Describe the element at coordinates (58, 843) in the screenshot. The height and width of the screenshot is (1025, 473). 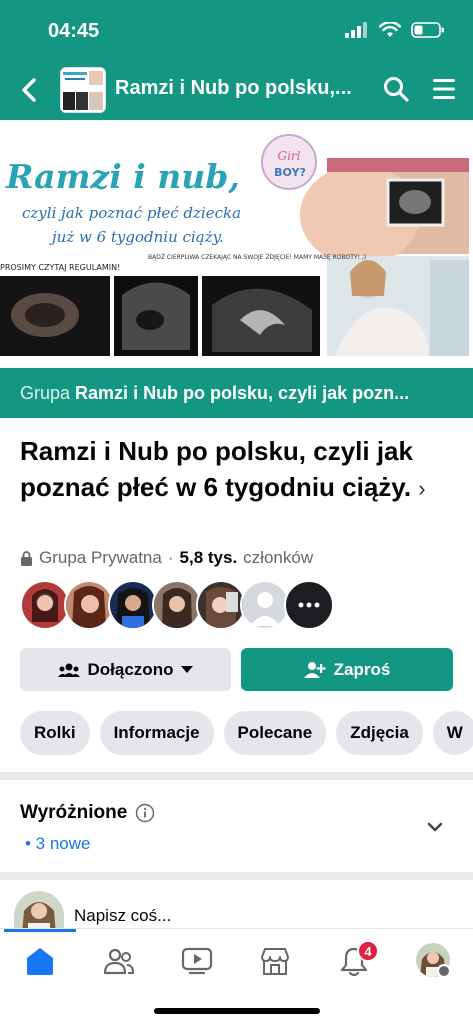
I see `featured-new-count: • 3 nowe` at that location.